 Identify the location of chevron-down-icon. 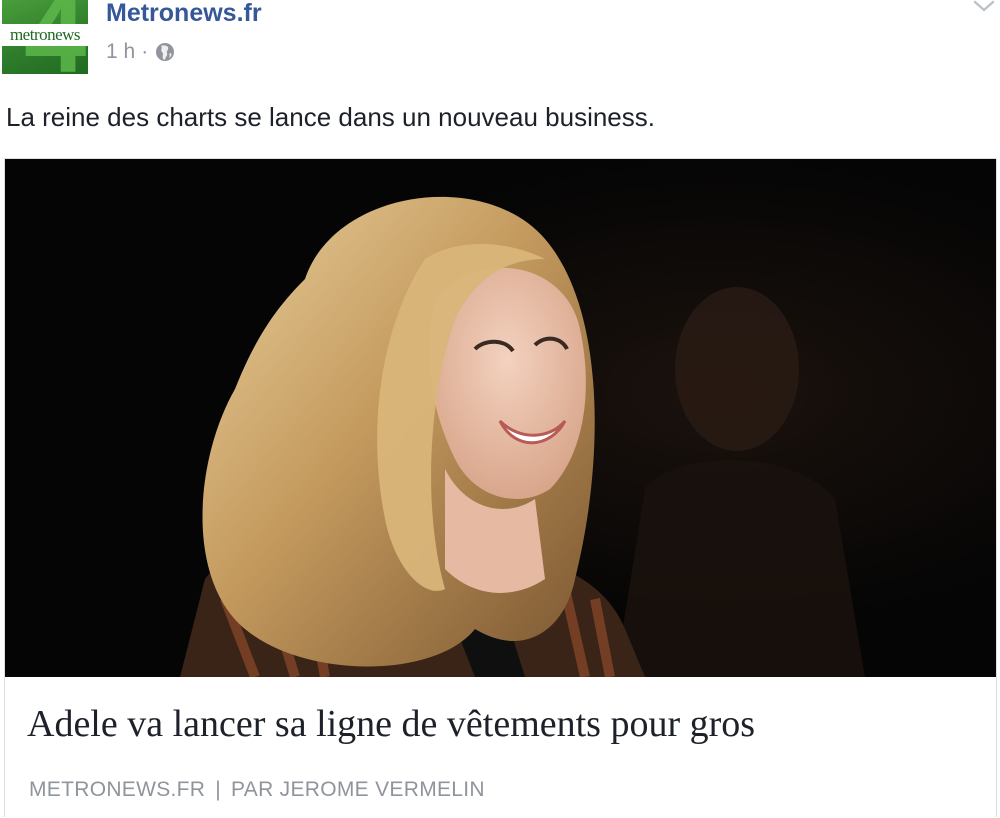
(984, 7).